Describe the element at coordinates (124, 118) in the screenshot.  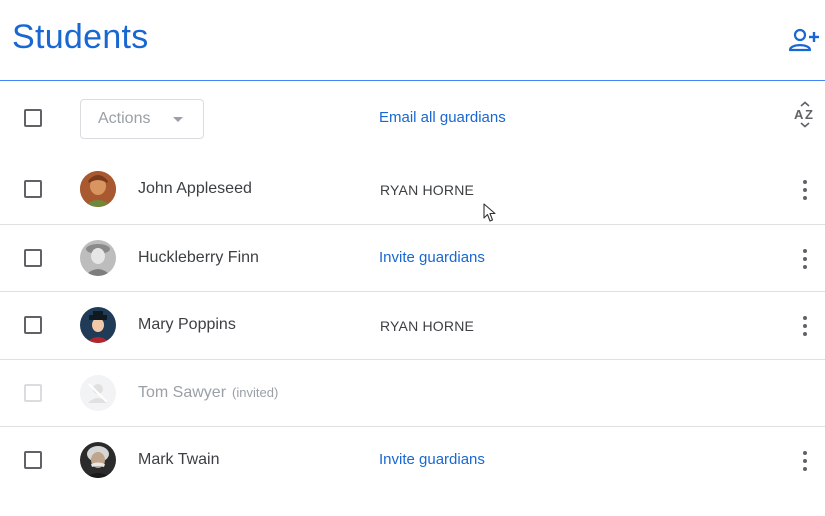
I see `actions-label: Actions` at that location.